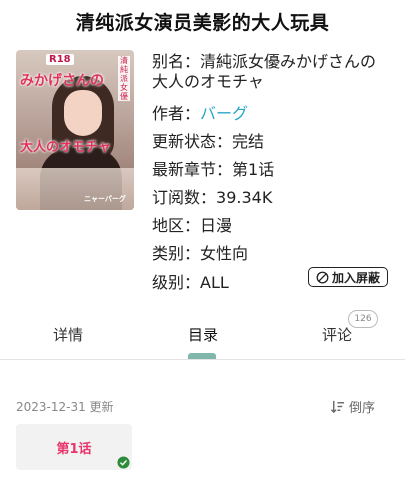 The height and width of the screenshot is (500, 405). What do you see at coordinates (176, 282) in the screenshot?
I see `rating-label: 级别：` at bounding box center [176, 282].